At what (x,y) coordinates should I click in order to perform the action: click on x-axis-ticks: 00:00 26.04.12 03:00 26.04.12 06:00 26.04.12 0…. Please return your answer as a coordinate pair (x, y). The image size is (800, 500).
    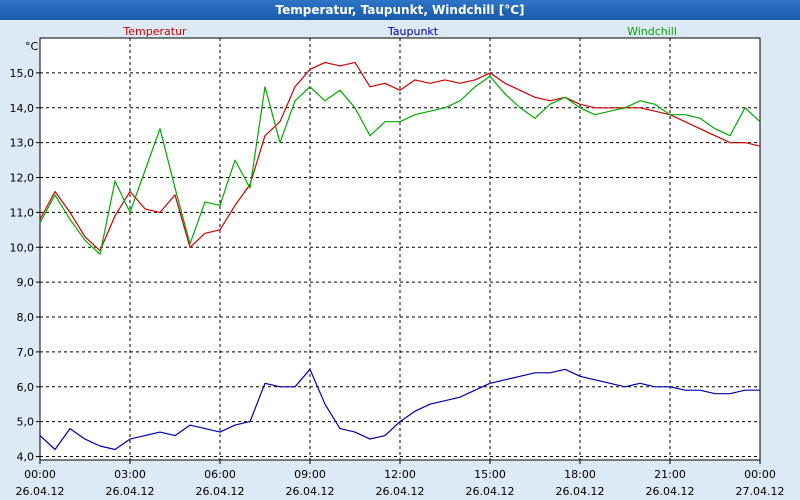
    Looking at the image, I should click on (400, 479).